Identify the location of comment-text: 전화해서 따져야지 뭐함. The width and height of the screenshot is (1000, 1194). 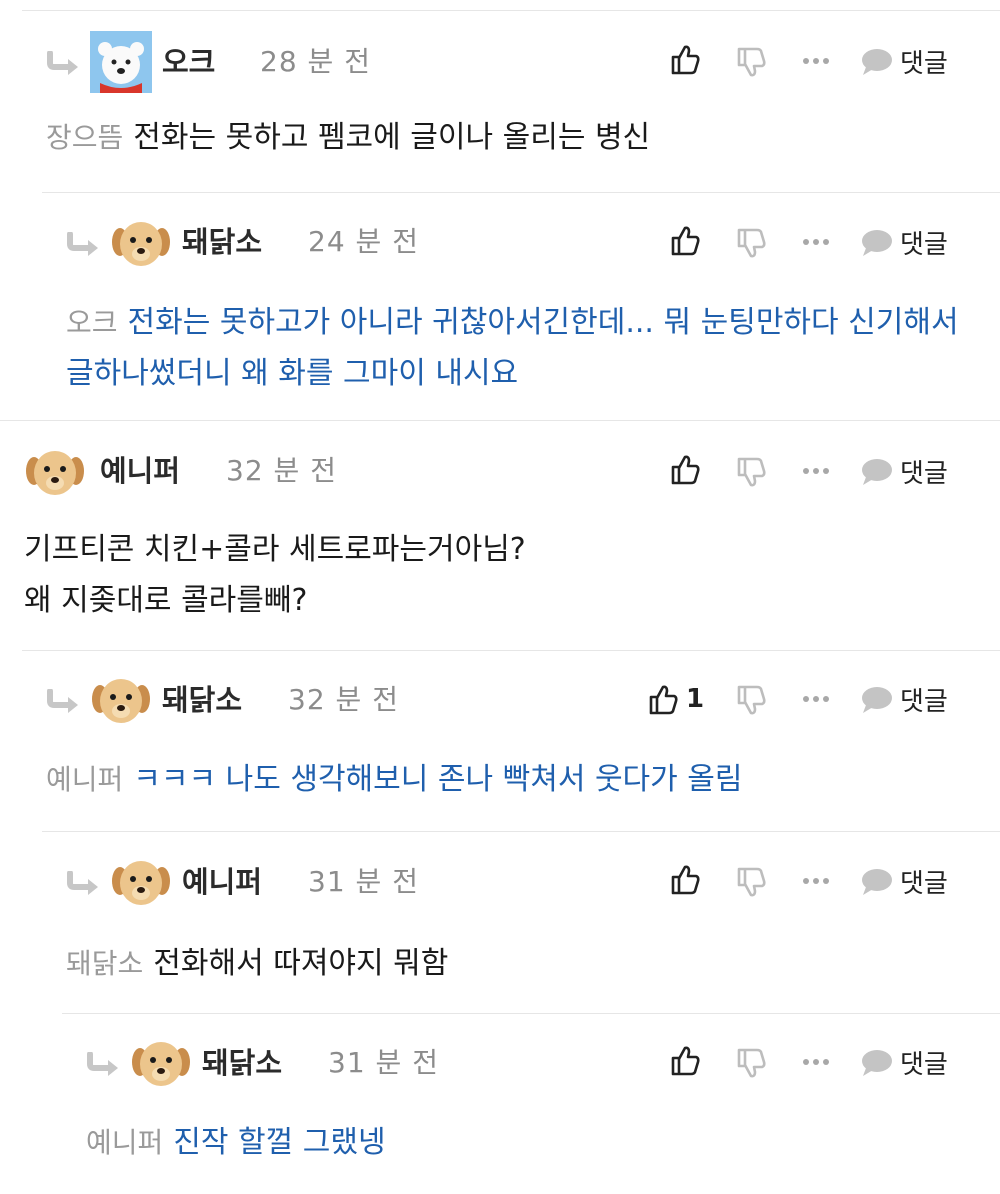
(301, 963).